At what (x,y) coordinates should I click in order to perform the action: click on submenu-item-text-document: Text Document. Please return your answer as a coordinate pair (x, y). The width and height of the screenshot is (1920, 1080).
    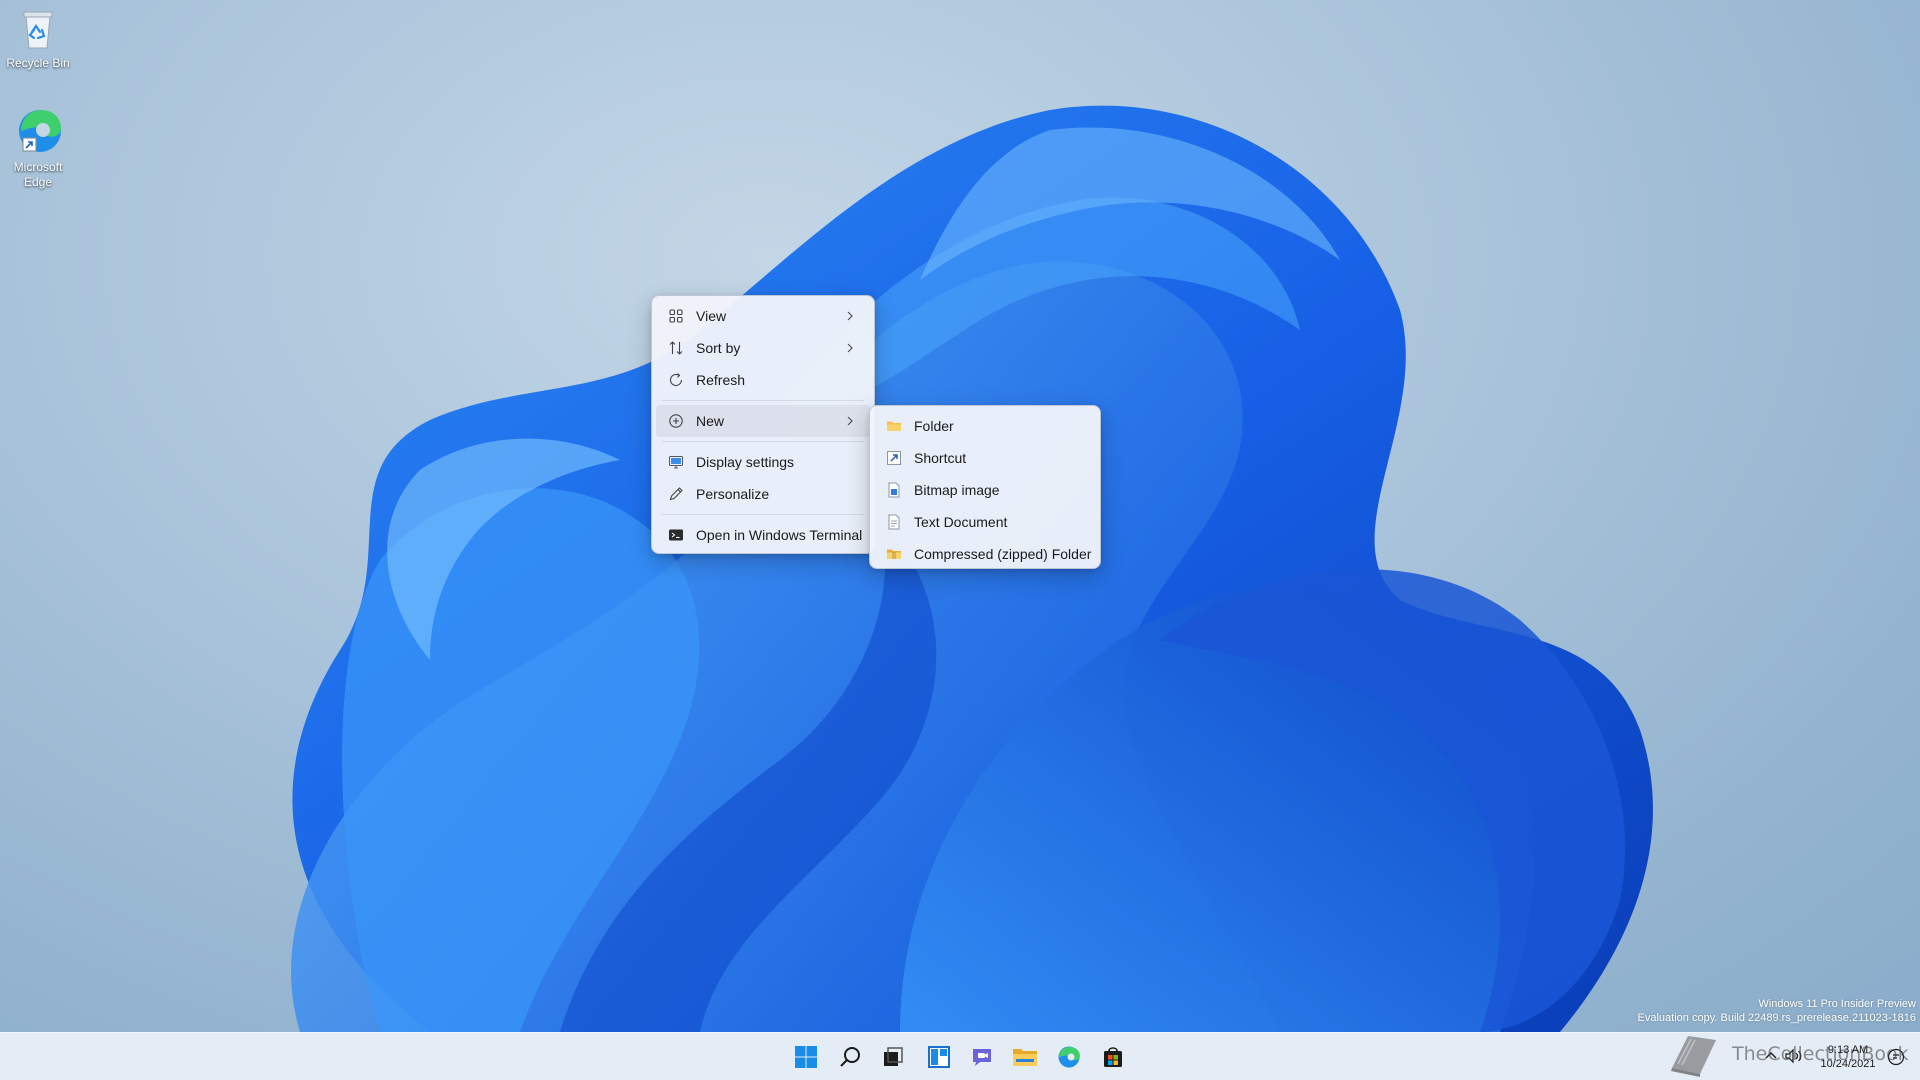
    Looking at the image, I should click on (985, 522).